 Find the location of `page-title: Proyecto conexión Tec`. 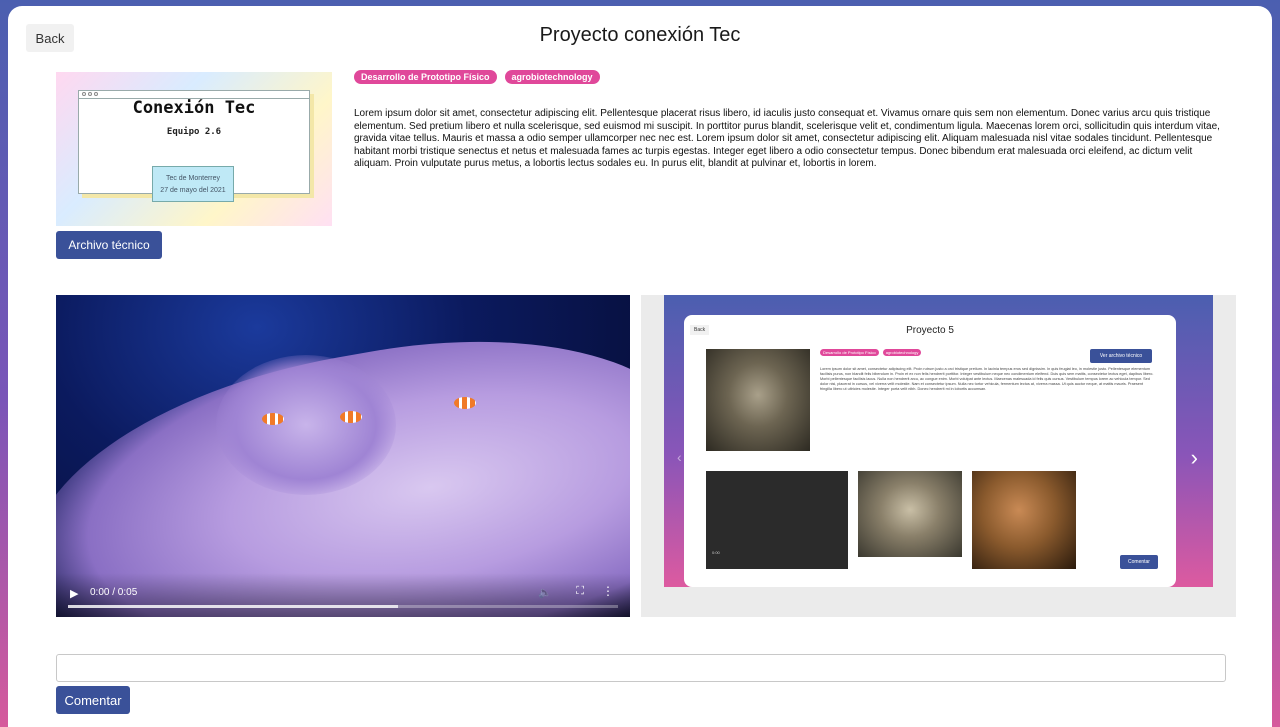

page-title: Proyecto conexión Tec is located at coordinates (640, 35).